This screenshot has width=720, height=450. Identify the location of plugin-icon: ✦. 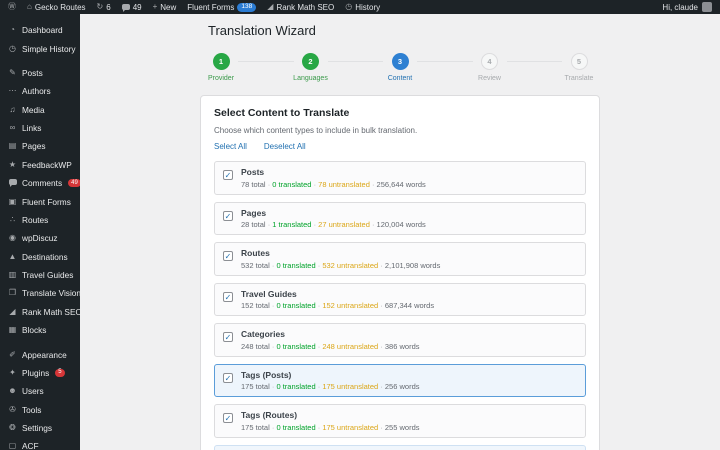
(12, 372).